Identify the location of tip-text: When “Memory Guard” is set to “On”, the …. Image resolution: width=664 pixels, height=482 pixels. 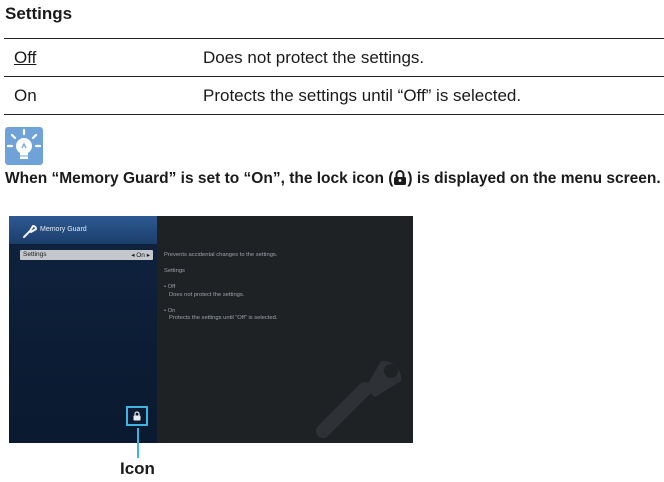
(333, 179).